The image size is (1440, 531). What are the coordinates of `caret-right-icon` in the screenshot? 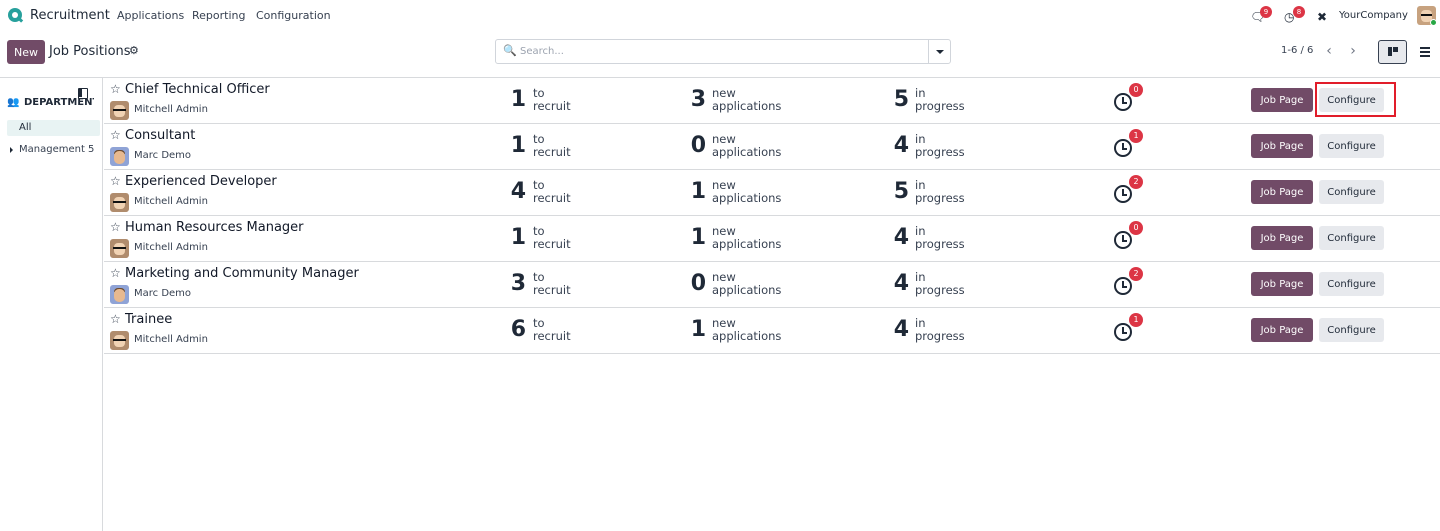 It's located at (11, 150).